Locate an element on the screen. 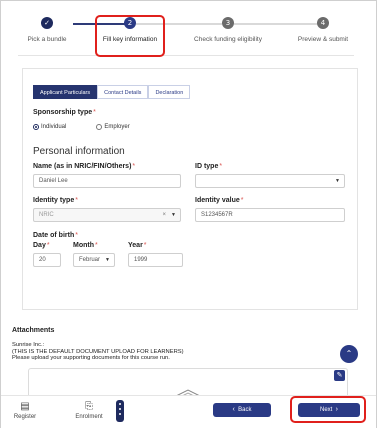 Image resolution: width=377 pixels, height=428 pixels. step-3-label: Check funding eligibility is located at coordinates (228, 39).